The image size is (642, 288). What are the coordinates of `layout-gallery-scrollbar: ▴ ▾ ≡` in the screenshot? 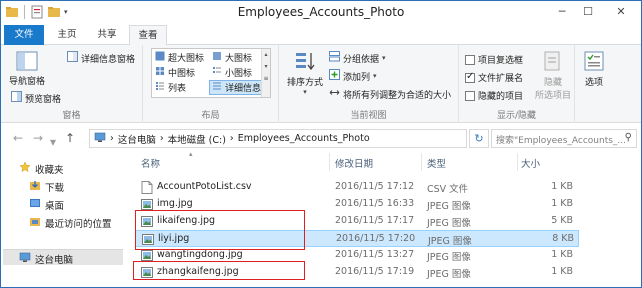 It's located at (265, 73).